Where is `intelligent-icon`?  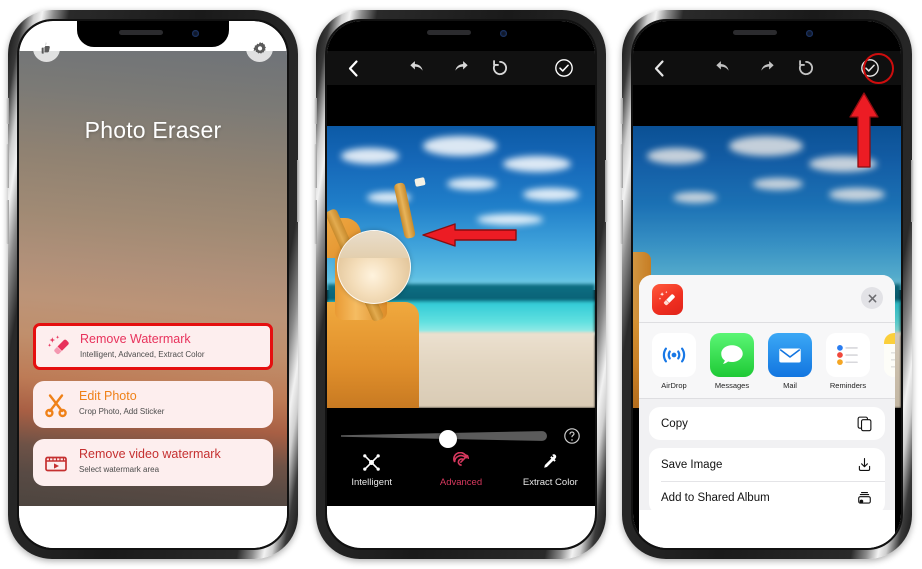
intelligent-icon is located at coordinates (371, 462).